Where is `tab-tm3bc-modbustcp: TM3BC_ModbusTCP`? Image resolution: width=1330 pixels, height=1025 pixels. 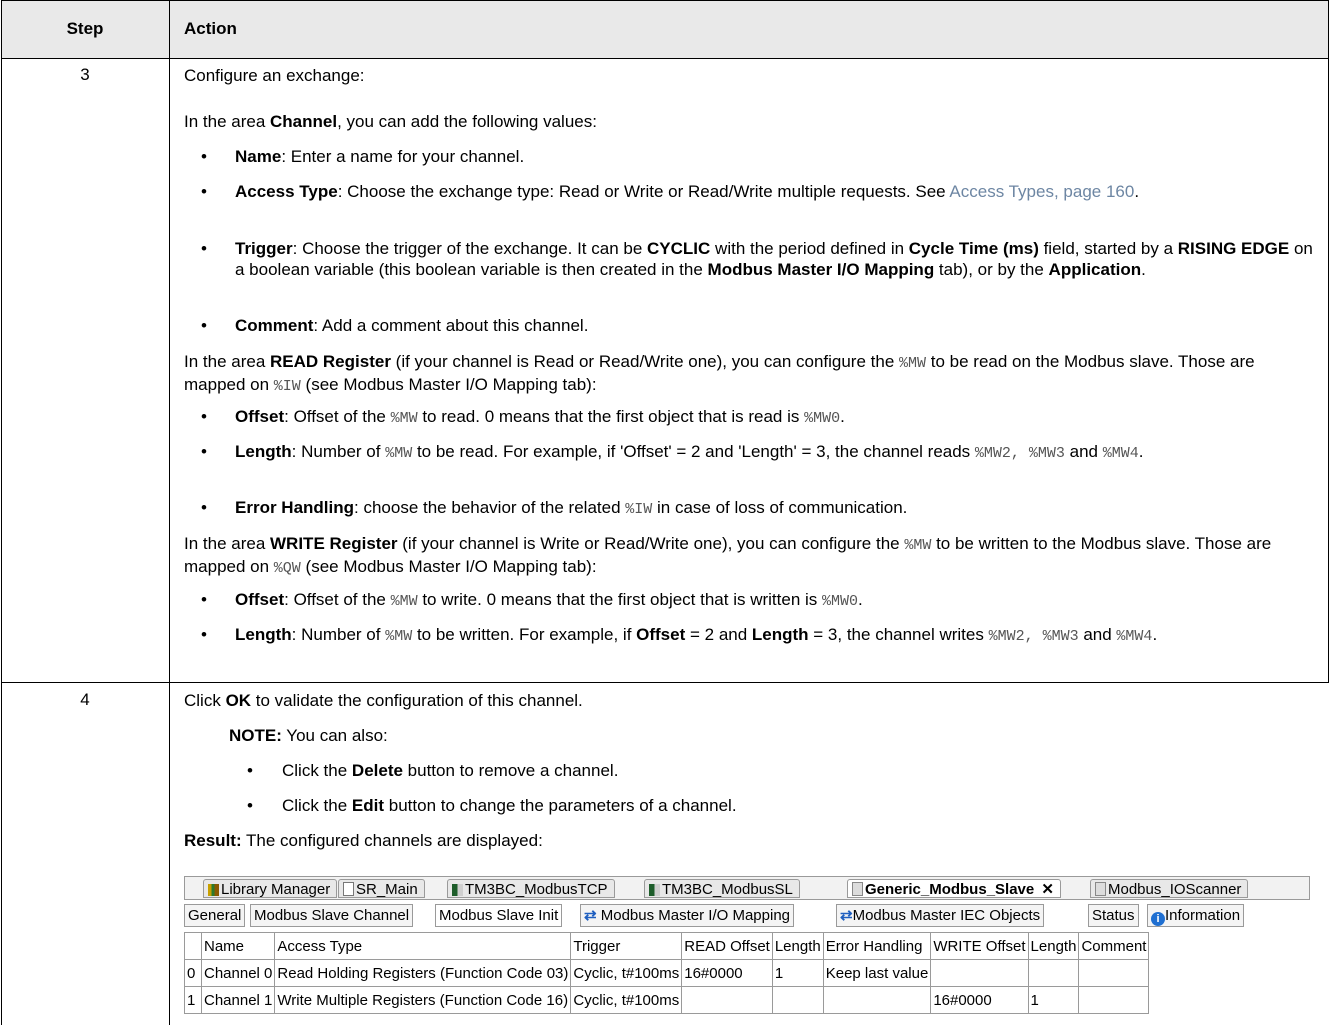 tab-tm3bc-modbustcp: TM3BC_ModbusTCP is located at coordinates (531, 888).